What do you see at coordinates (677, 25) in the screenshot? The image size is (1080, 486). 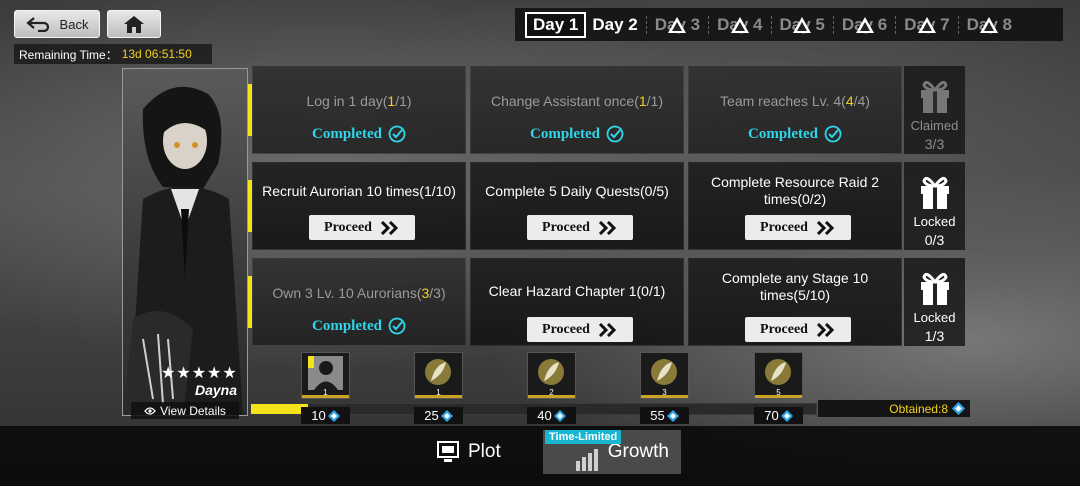 I see `tab-day-3: Day 3` at bounding box center [677, 25].